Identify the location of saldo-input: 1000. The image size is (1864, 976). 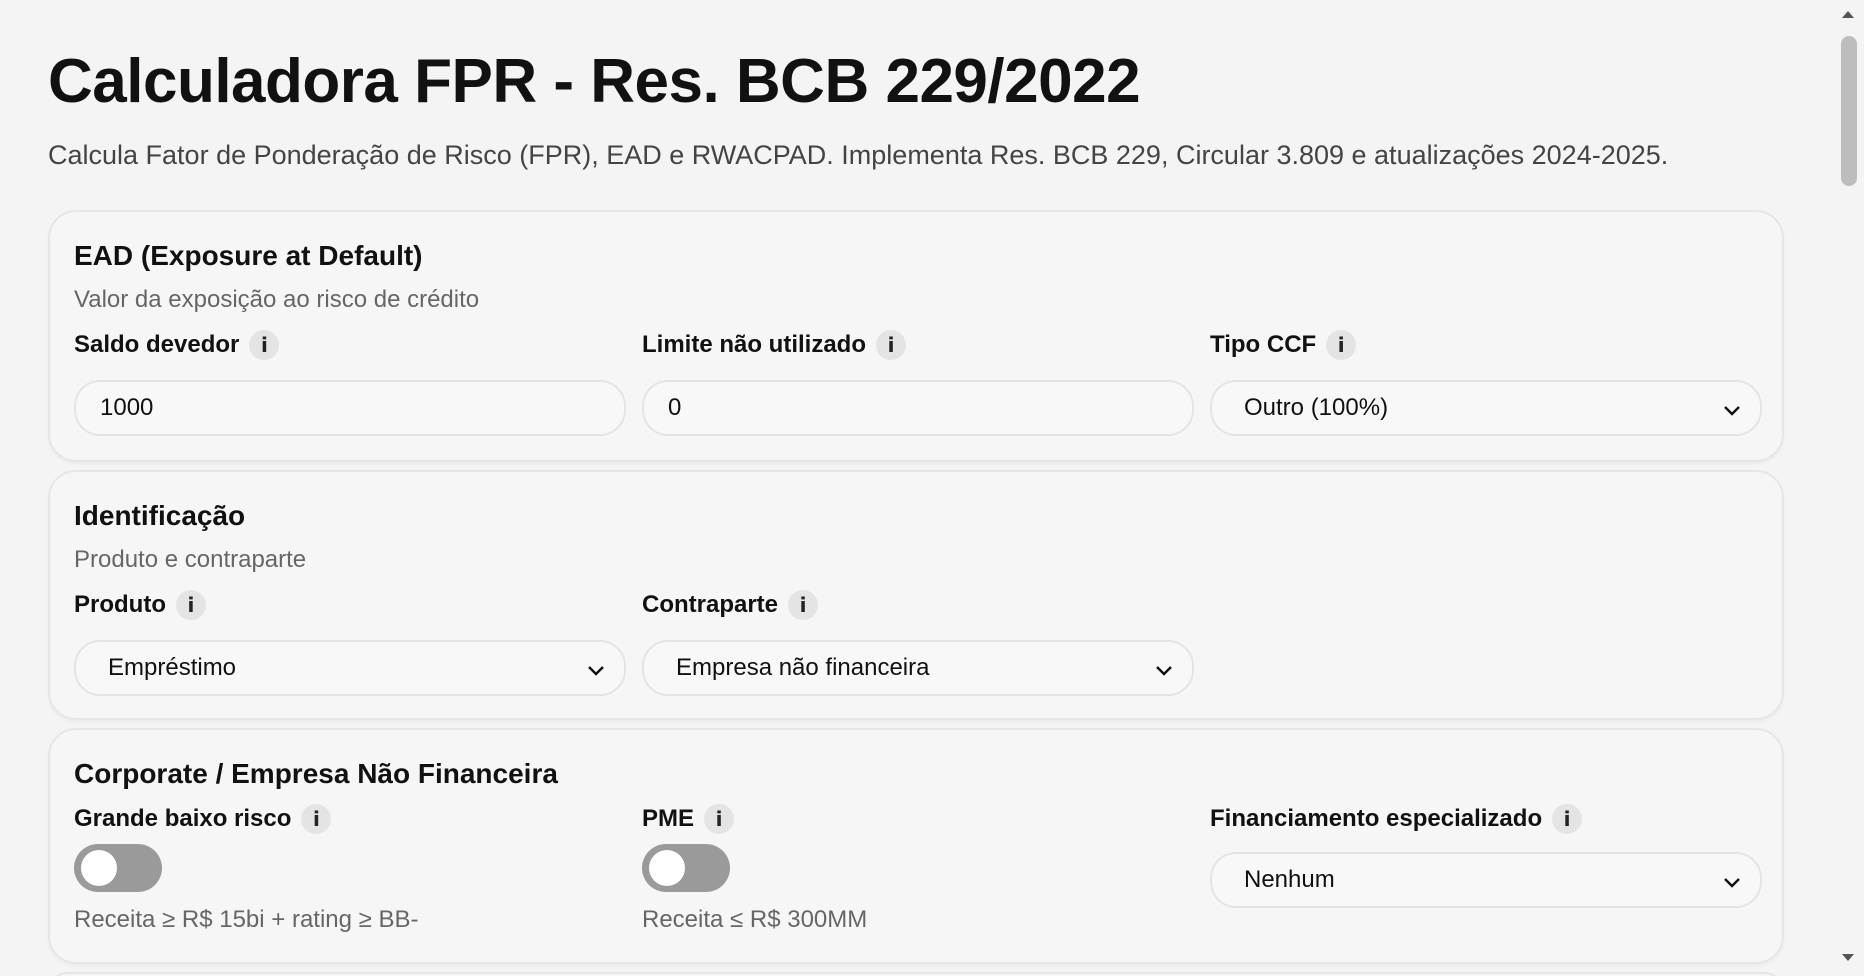
(350, 408).